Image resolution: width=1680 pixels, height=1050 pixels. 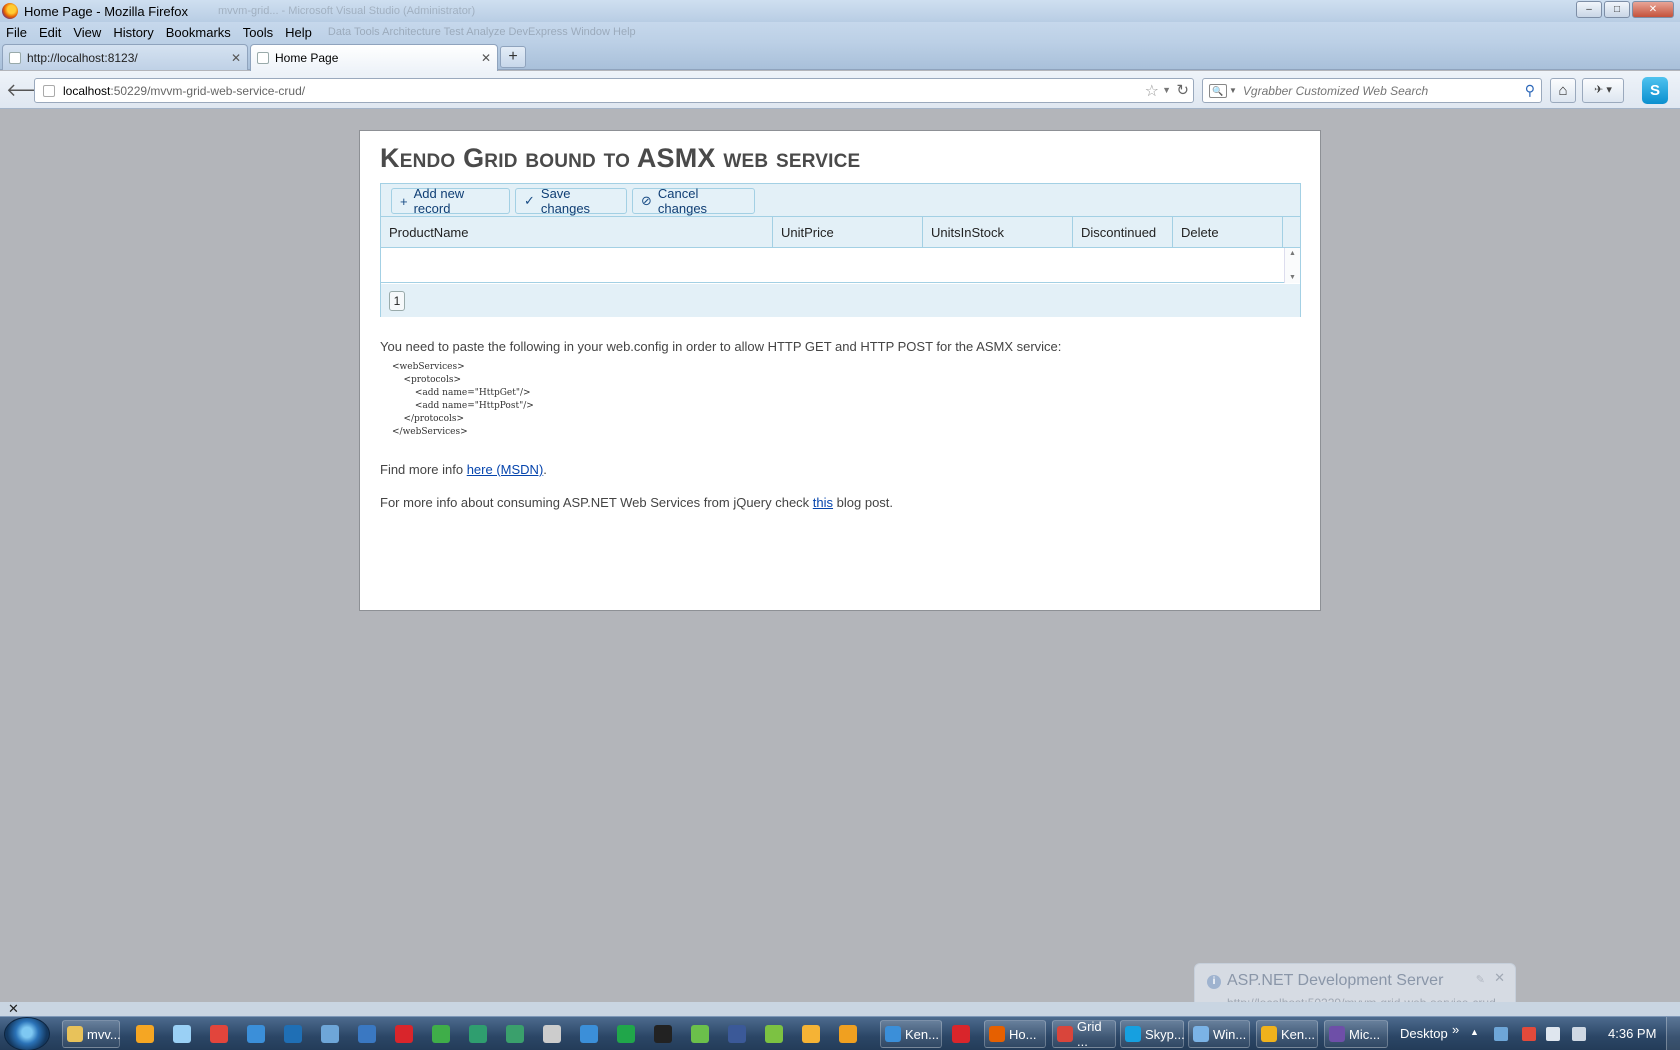 What do you see at coordinates (1553, 1034) in the screenshot?
I see `tray-action-center-icon` at bounding box center [1553, 1034].